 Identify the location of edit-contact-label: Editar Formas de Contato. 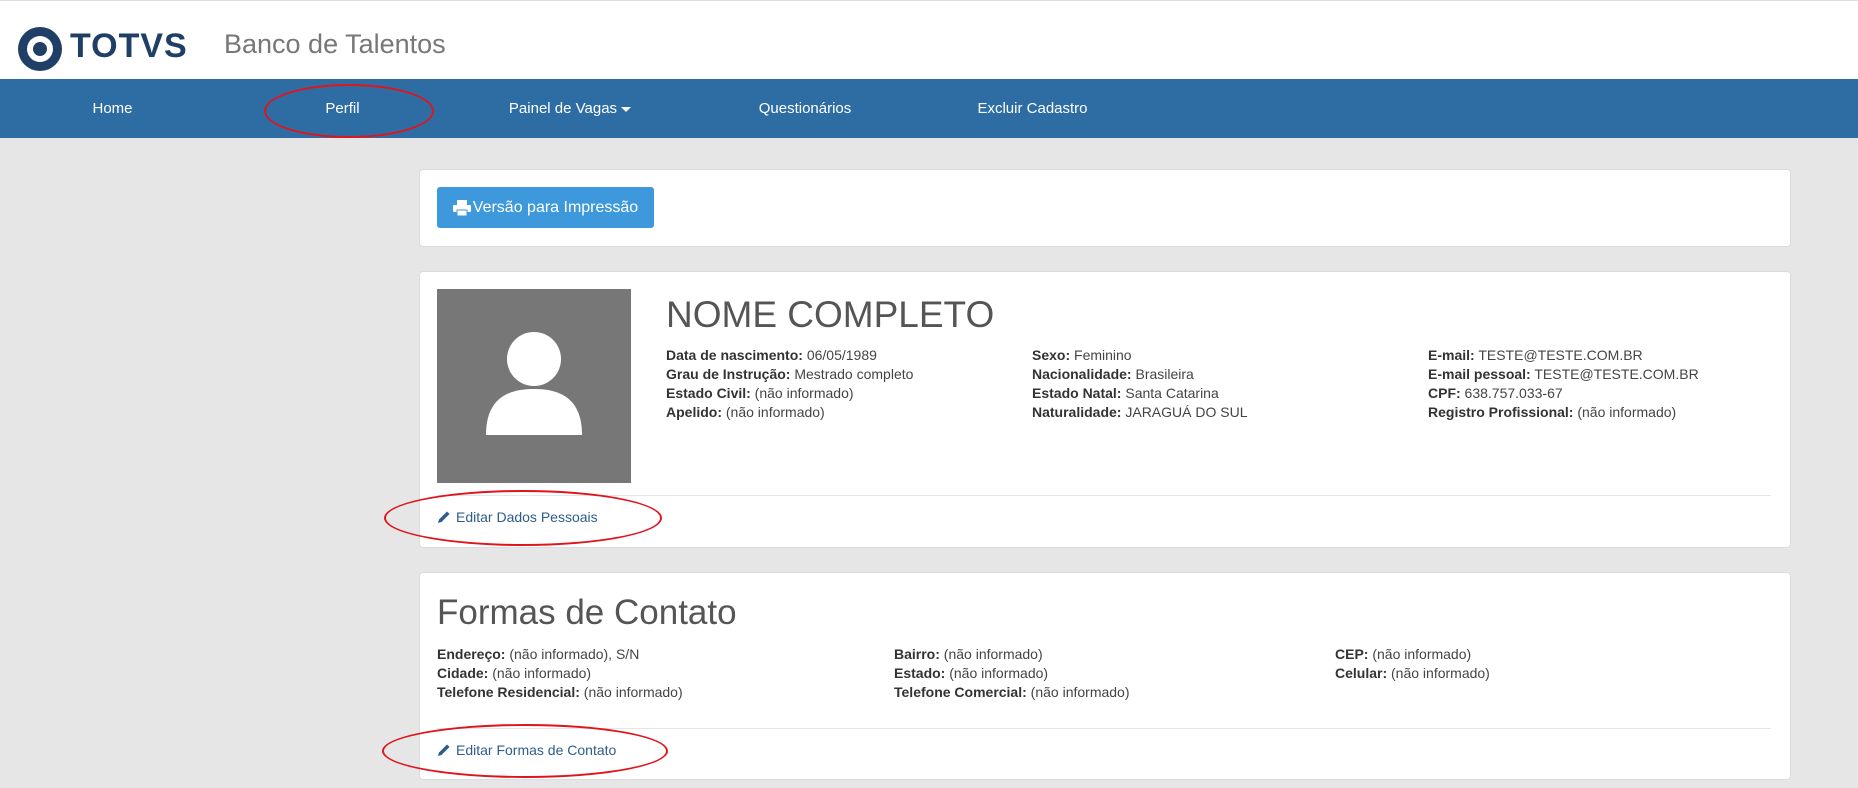
(536, 750).